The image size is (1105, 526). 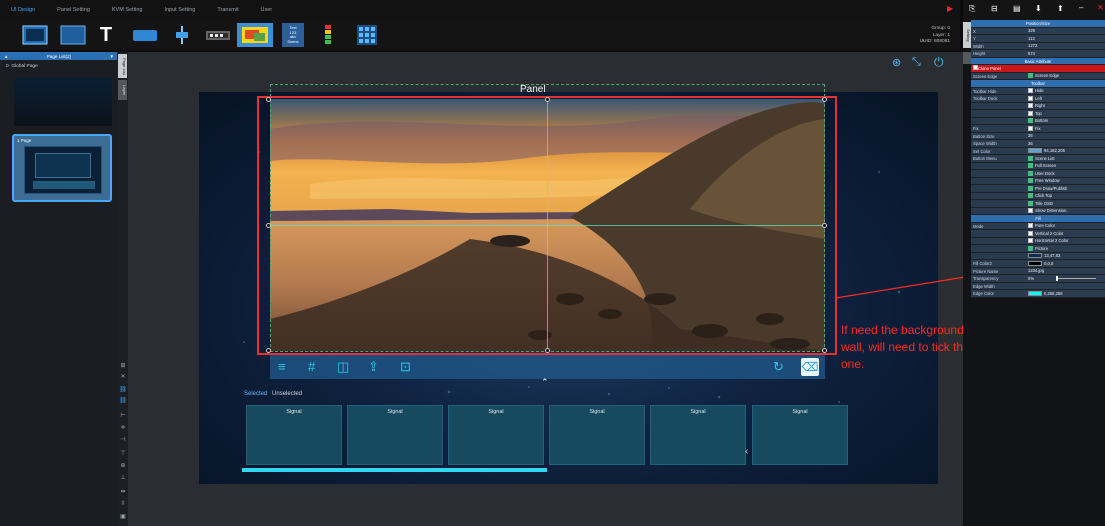 I want to click on property-value: 574, so click(x=1065, y=53).